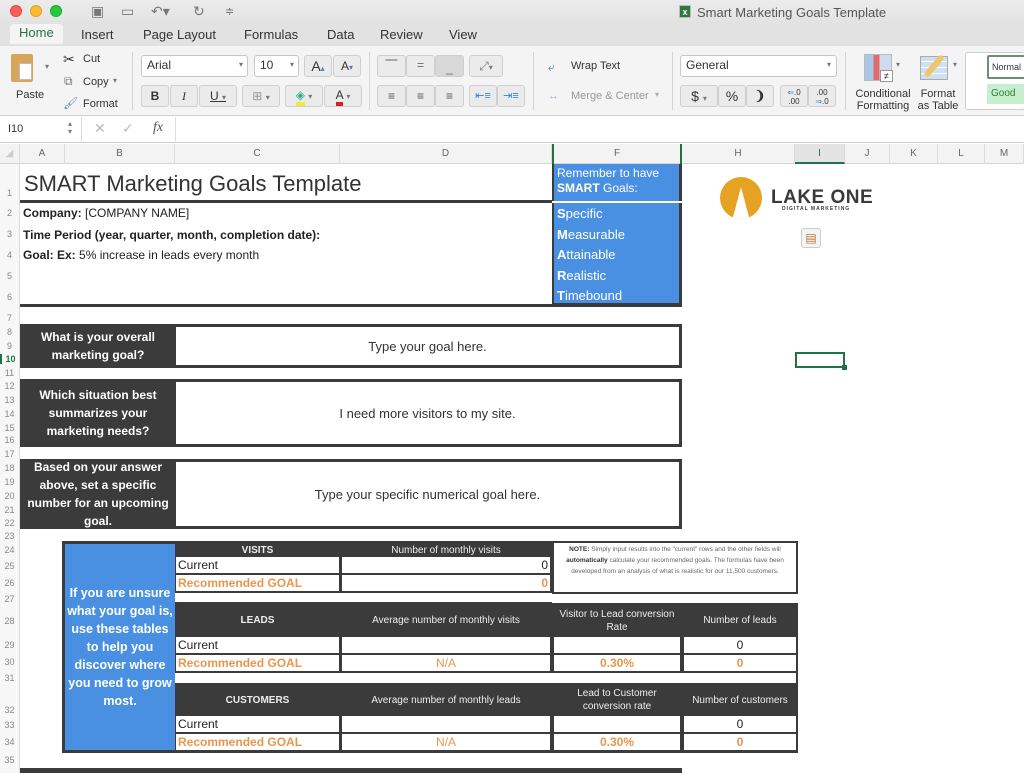 The image size is (1024, 773). Describe the element at coordinates (9, 440) in the screenshot. I see `row-header: 16` at that location.